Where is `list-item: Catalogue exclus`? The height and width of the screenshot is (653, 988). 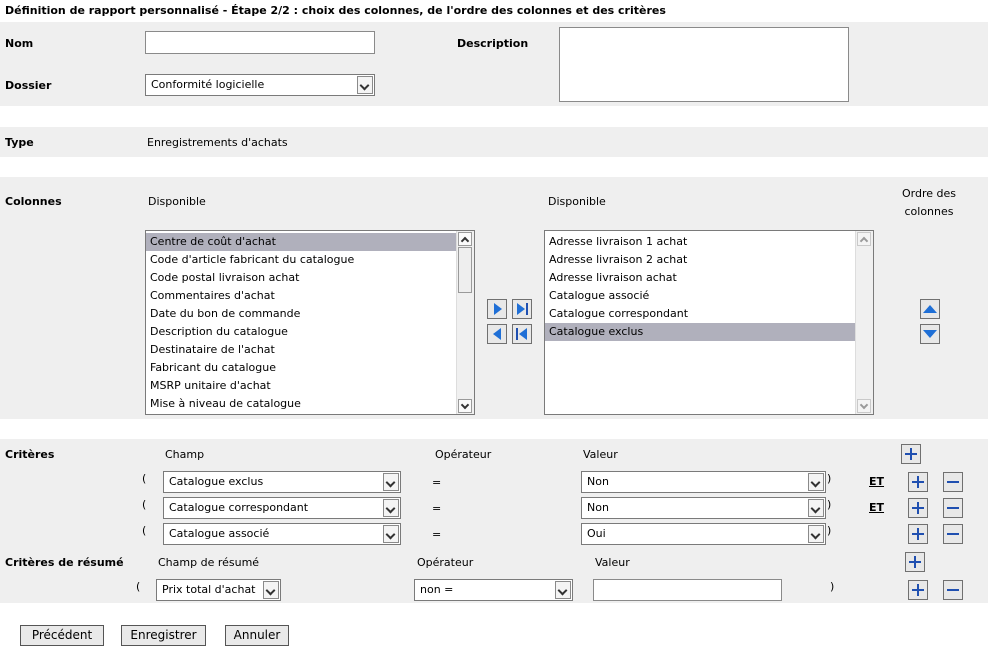
list-item: Catalogue exclus is located at coordinates (700, 332).